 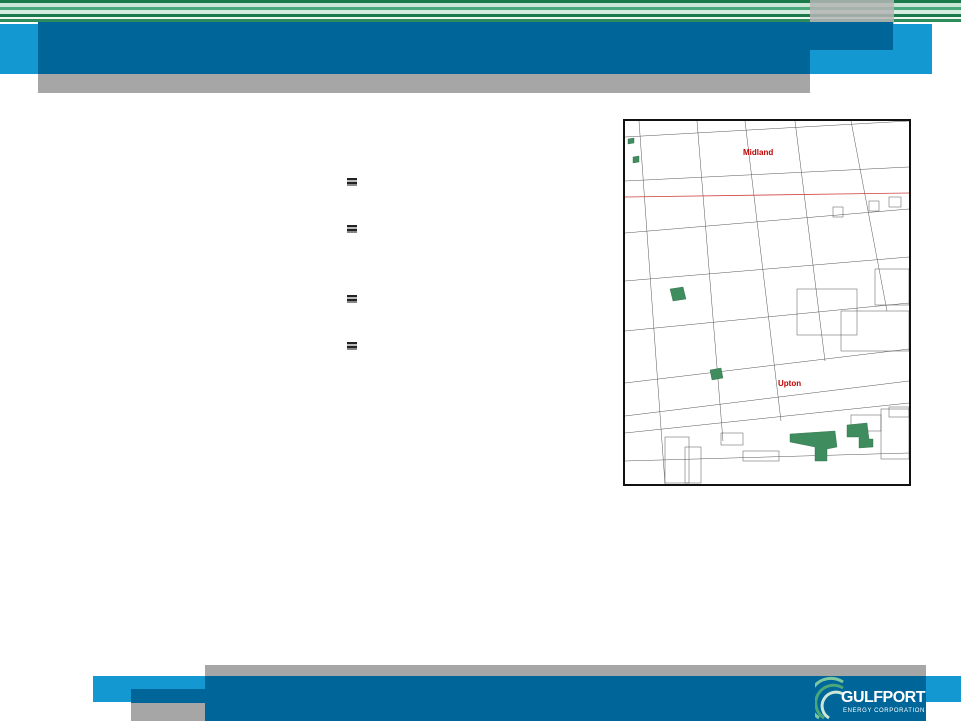 What do you see at coordinates (884, 711) in the screenshot?
I see `logo-tagline: ENERGY CORPORATION` at bounding box center [884, 711].